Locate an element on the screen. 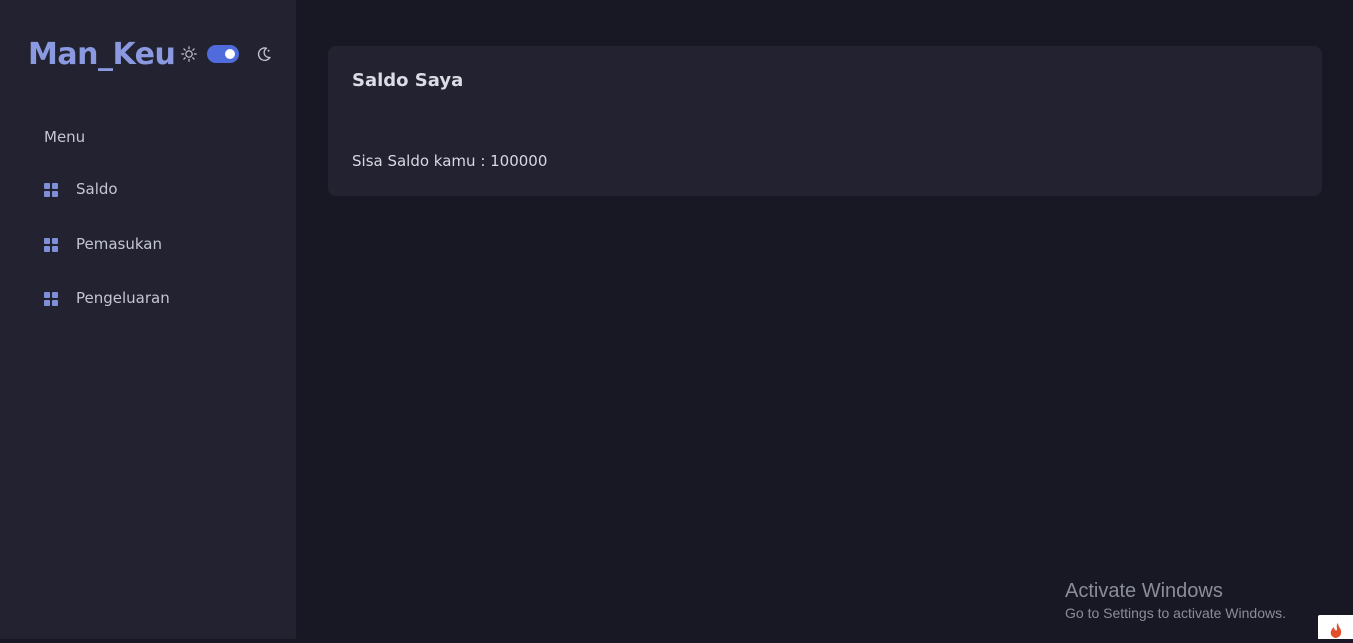 This screenshot has height=643, width=1353. card-title: Saldo Saya is located at coordinates (408, 80).